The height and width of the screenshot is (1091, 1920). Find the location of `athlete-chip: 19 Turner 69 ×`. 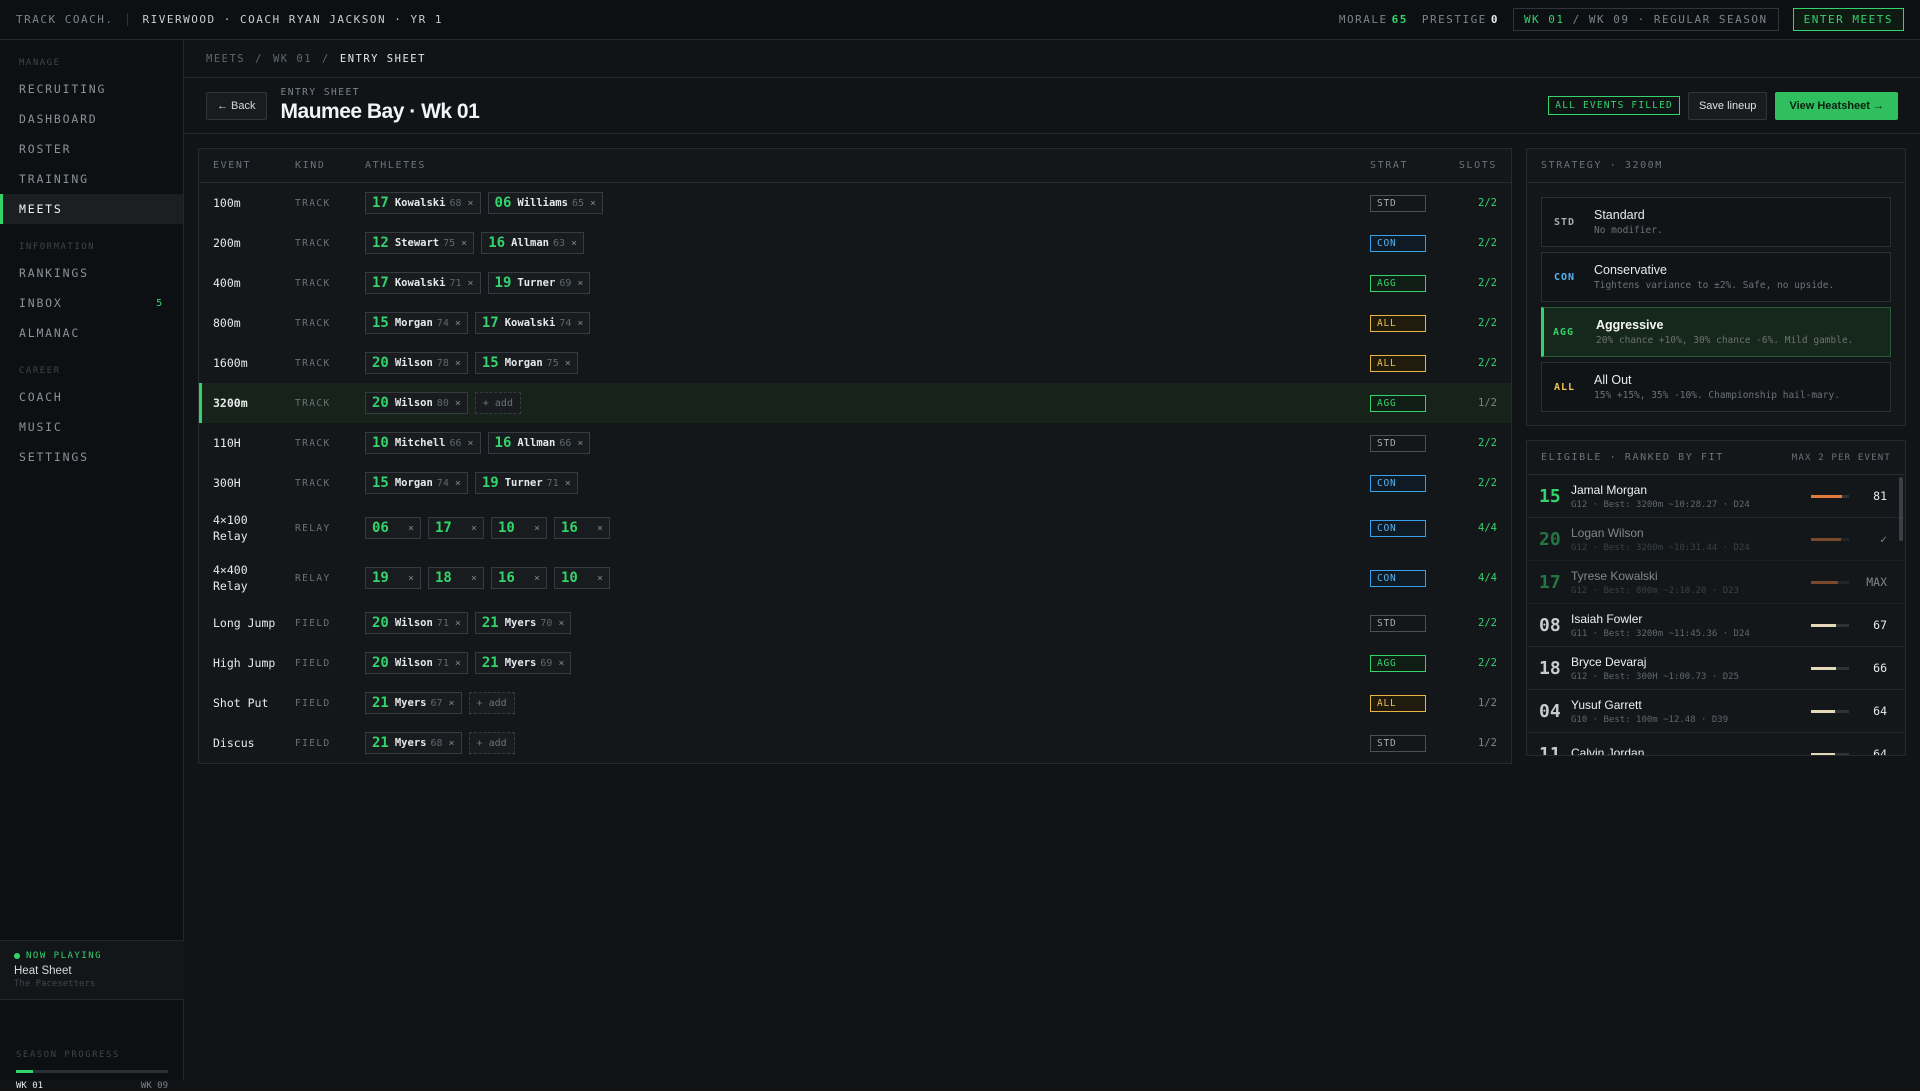

athlete-chip: 19 Turner 69 × is located at coordinates (539, 283).